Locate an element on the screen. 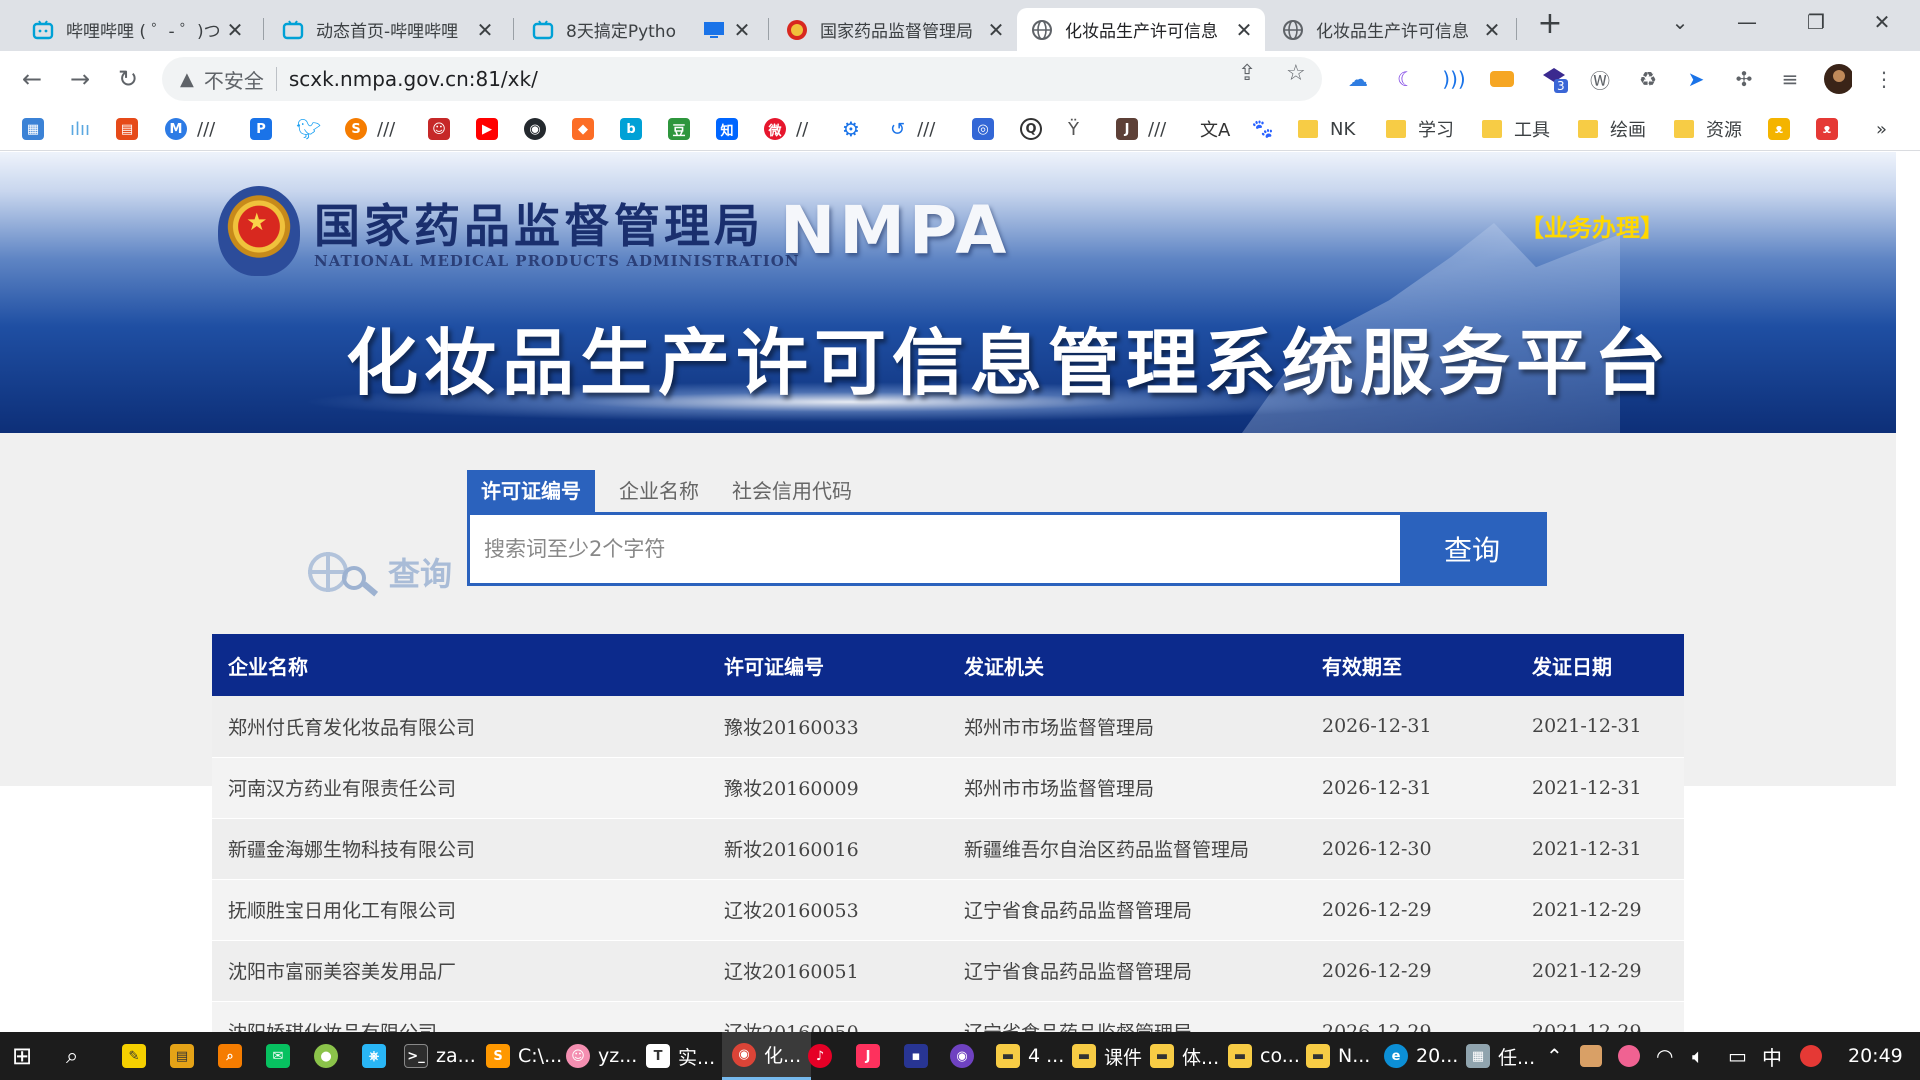 The width and height of the screenshot is (1920, 1080). url-text: scxk.nmpa.gov.cn:81/xk/ is located at coordinates (413, 79).